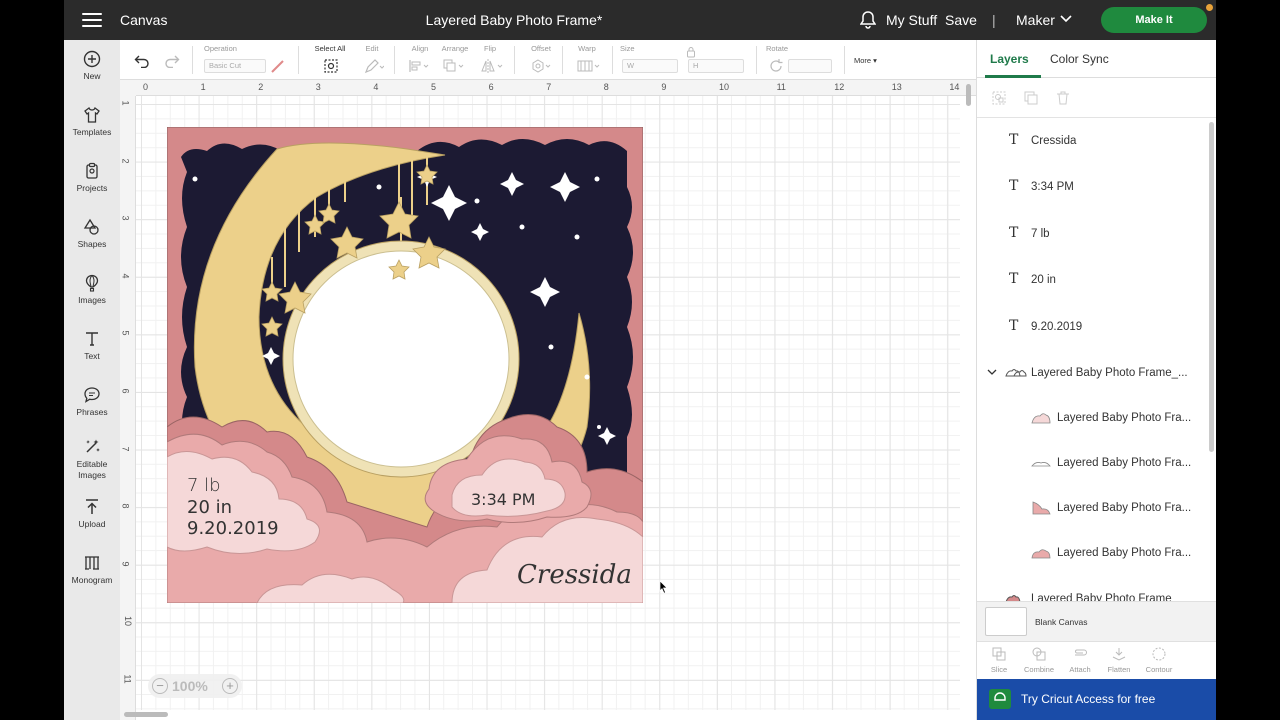 This screenshot has height=720, width=1280. What do you see at coordinates (1079, 59) in the screenshot?
I see `tab-color-sync: Color Sync` at bounding box center [1079, 59].